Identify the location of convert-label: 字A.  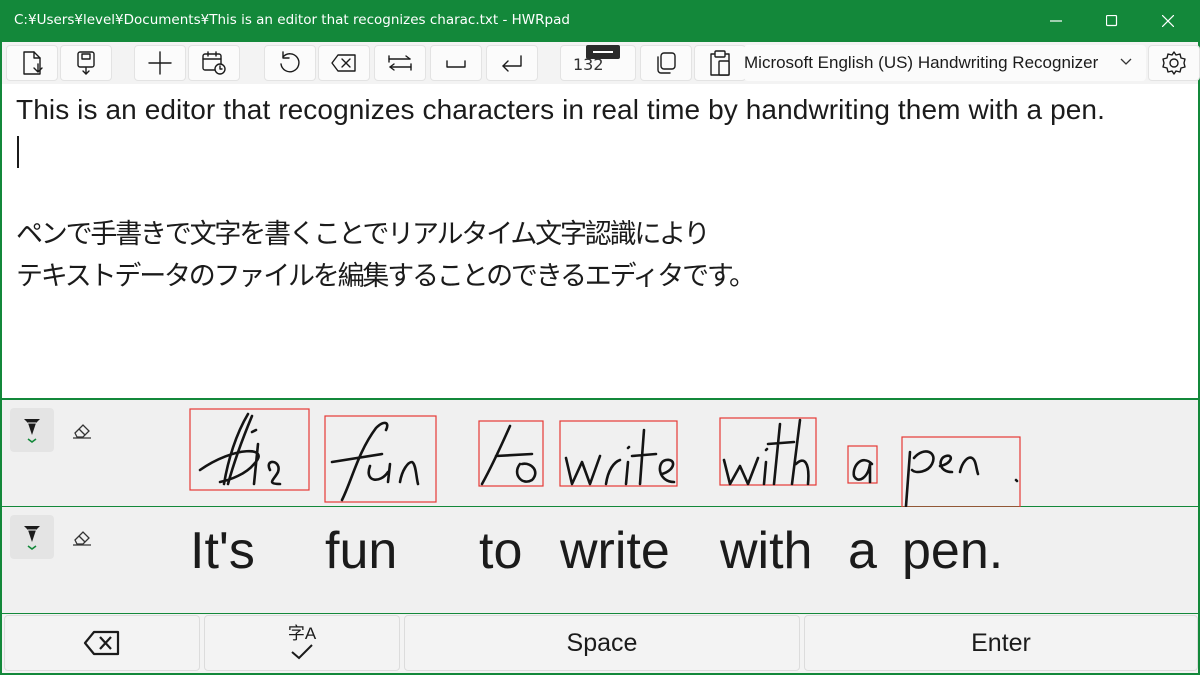
(302, 633).